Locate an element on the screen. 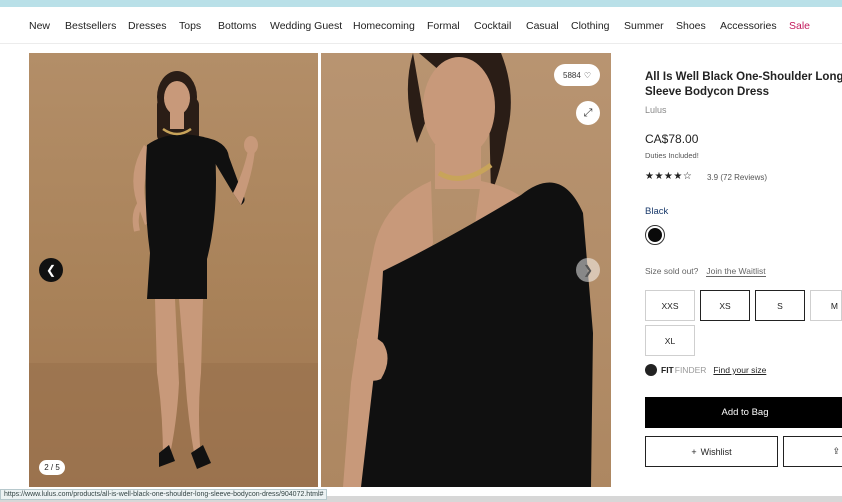 The image size is (842, 502). nav-item-homecoming: Homecoming is located at coordinates (384, 26).